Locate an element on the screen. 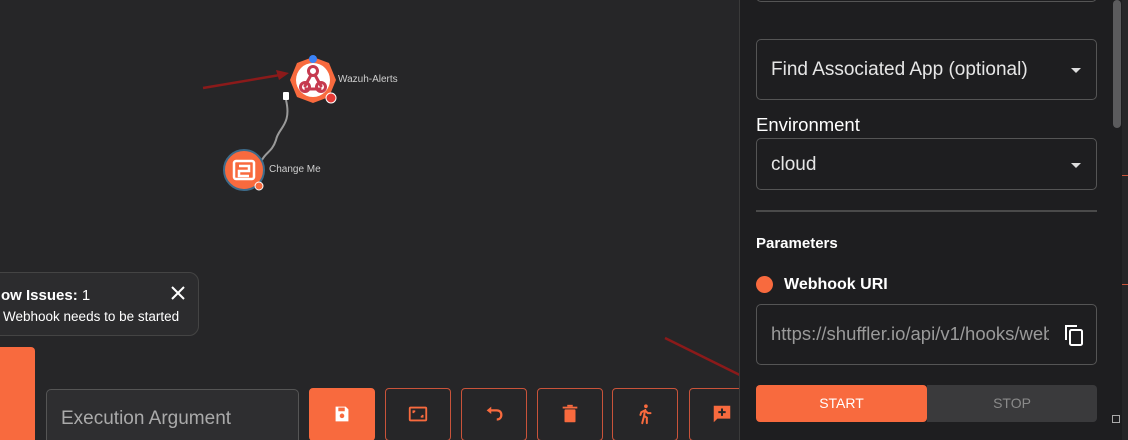 This screenshot has width=1128, height=440. annotation-arrow-node is located at coordinates (245, 80).